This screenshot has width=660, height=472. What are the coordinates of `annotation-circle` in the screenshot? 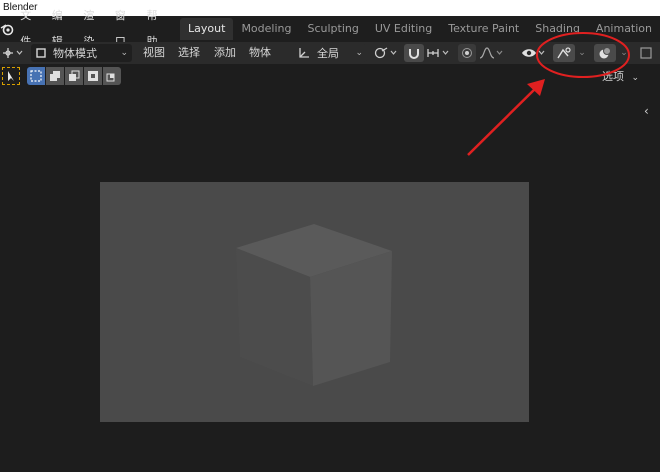 It's located at (583, 55).